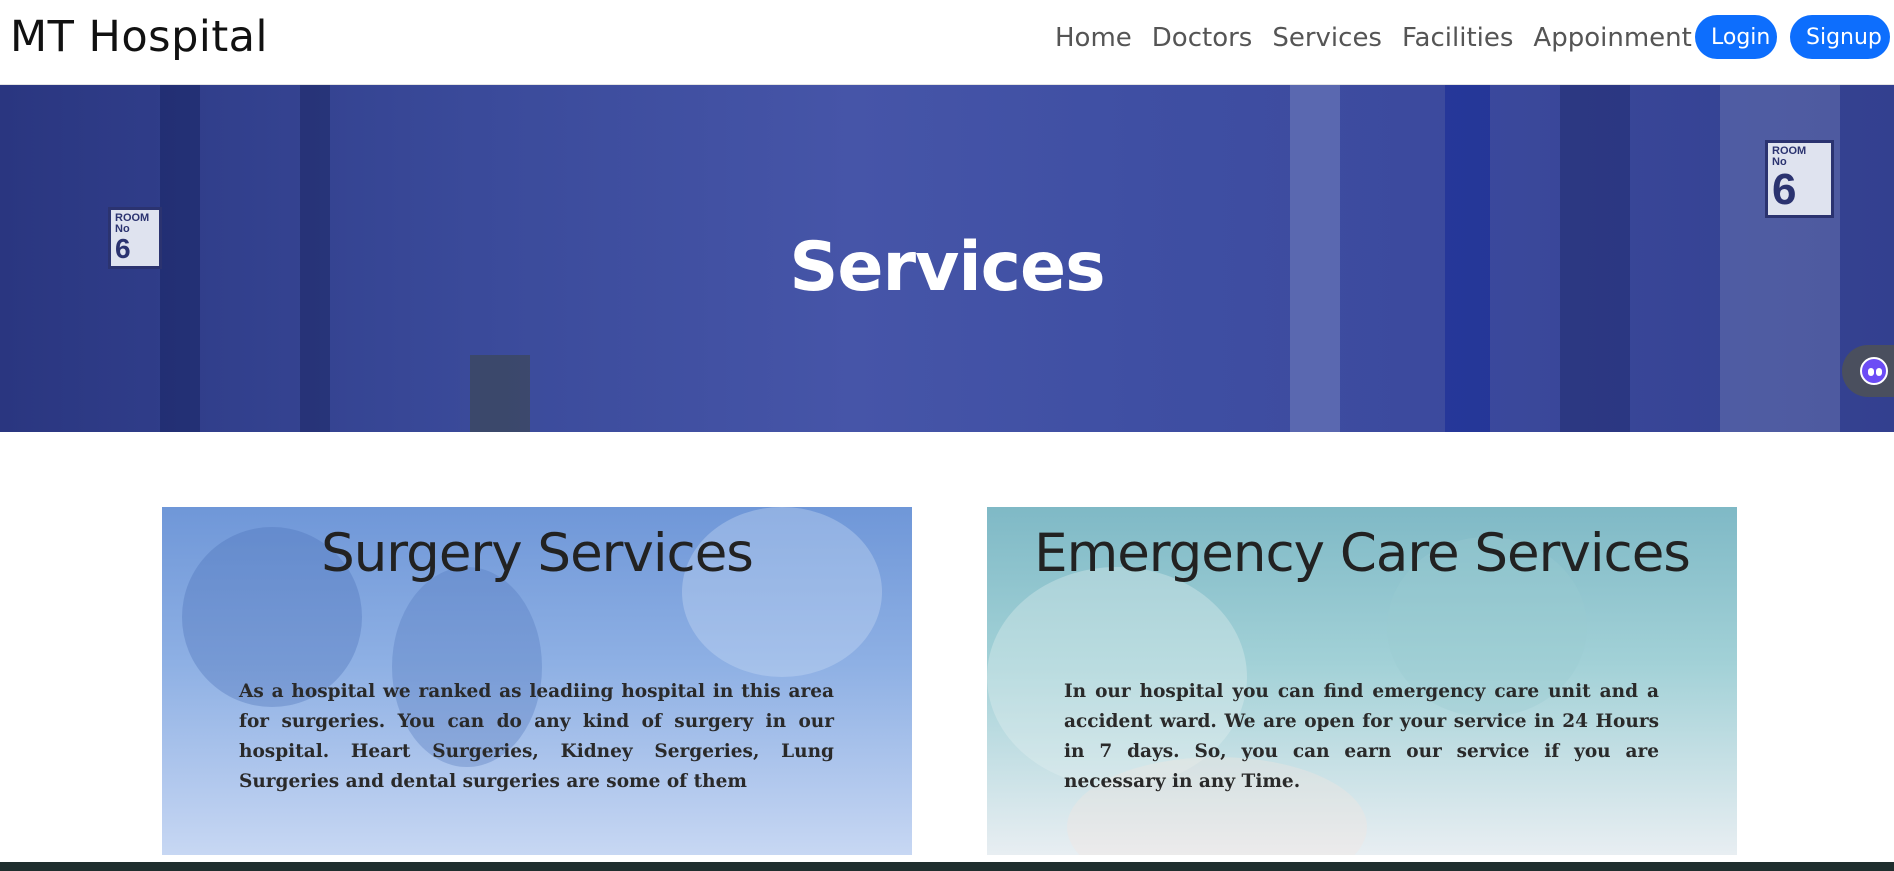 The height and width of the screenshot is (871, 1894). Describe the element at coordinates (1736, 37) in the screenshot. I see `login-button: Login` at that location.